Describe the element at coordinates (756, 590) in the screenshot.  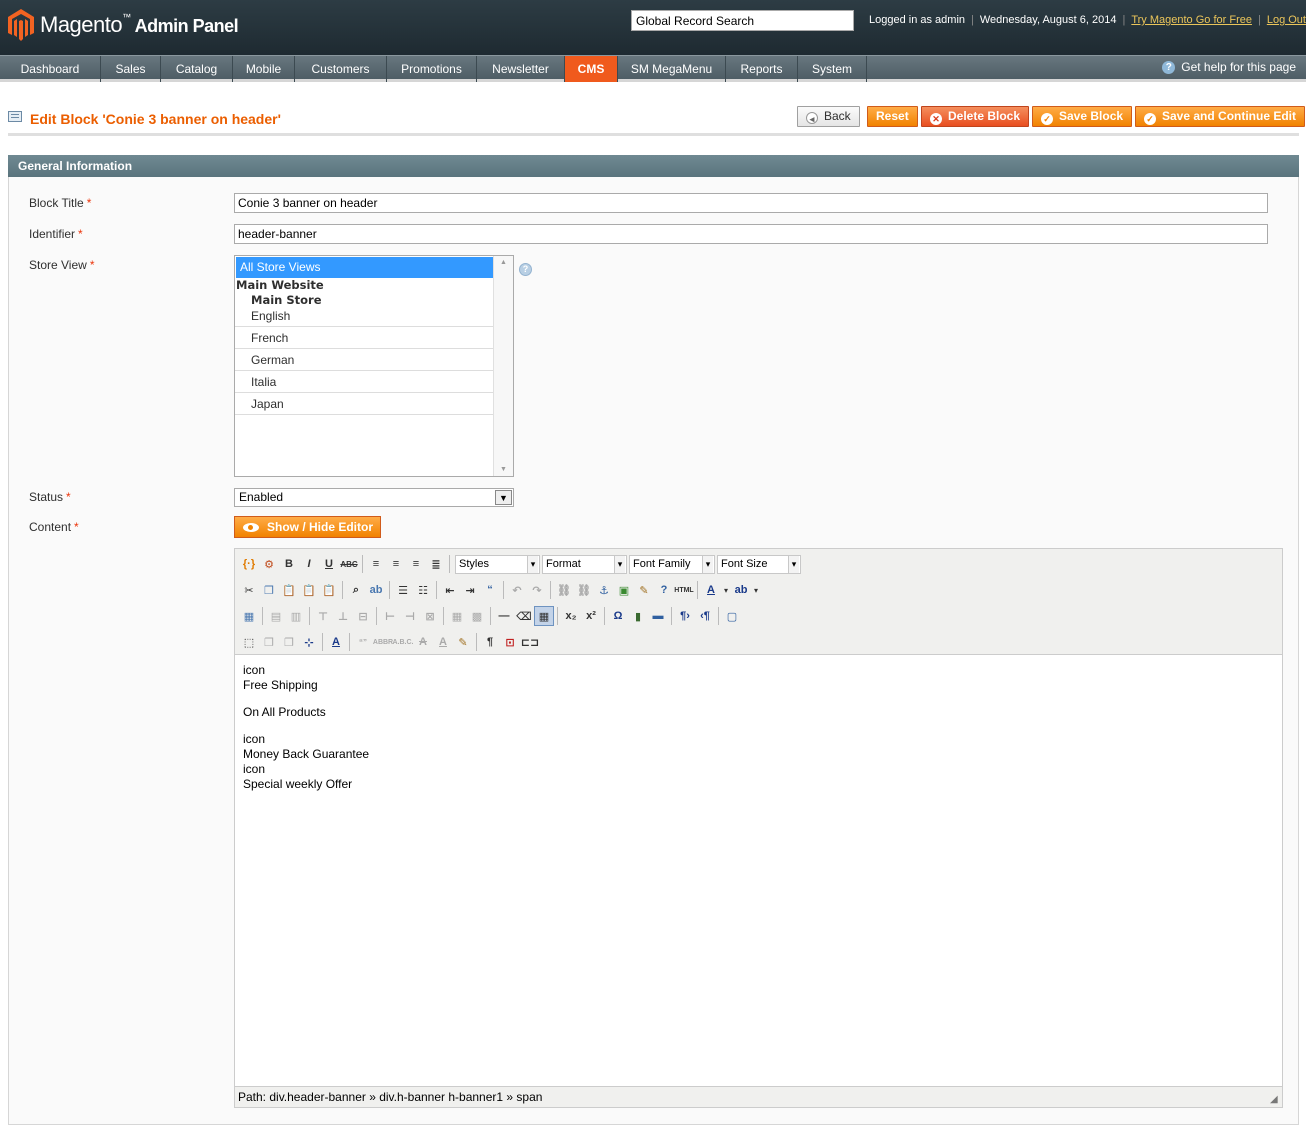
I see `background-color-dropdown-icon: ▾` at that location.